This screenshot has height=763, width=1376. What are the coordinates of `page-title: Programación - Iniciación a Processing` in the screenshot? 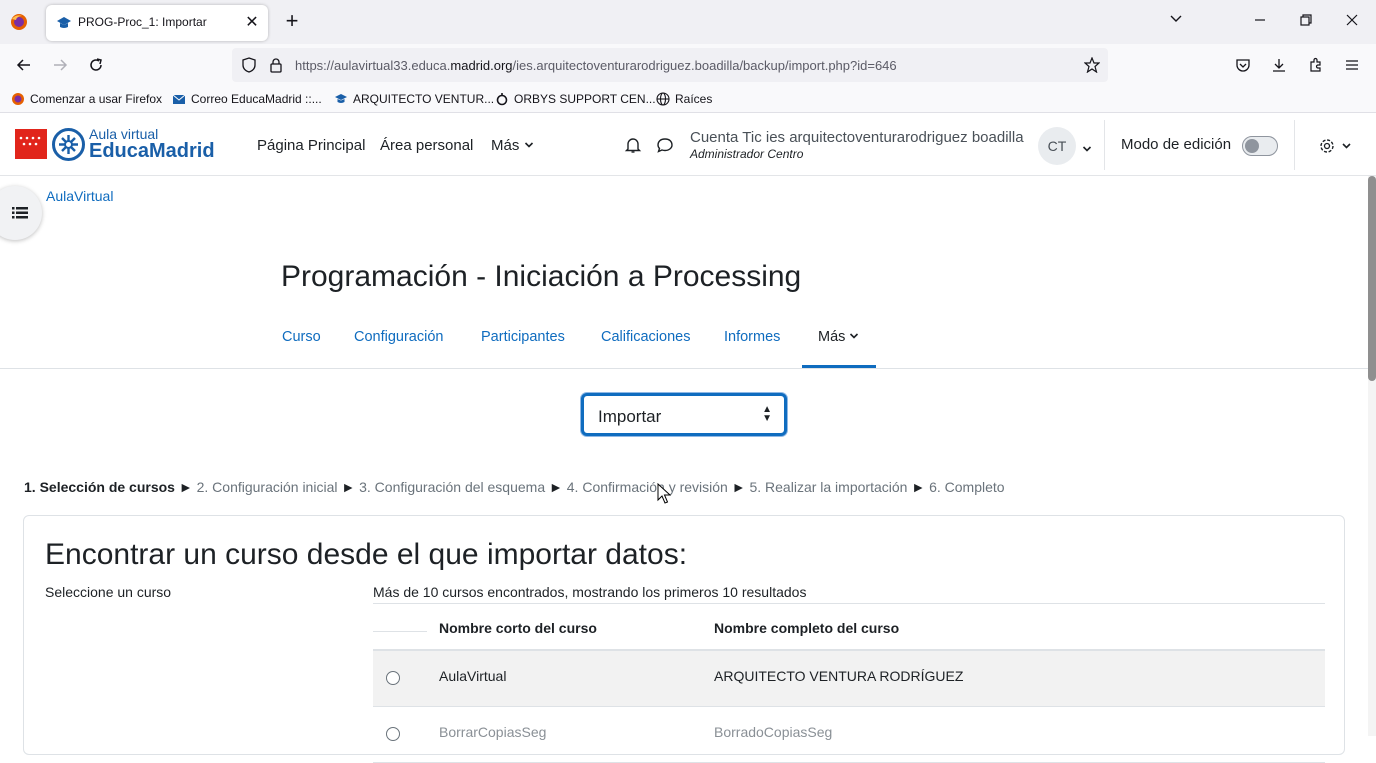 It's located at (541, 276).